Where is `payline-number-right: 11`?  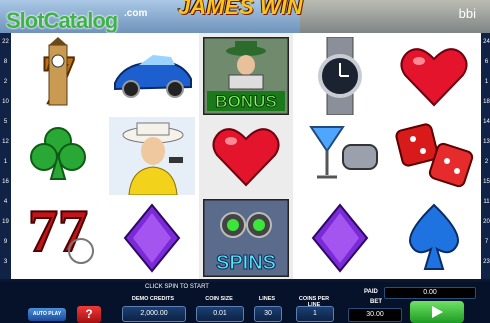 payline-number-right: 11 is located at coordinates (486, 202).